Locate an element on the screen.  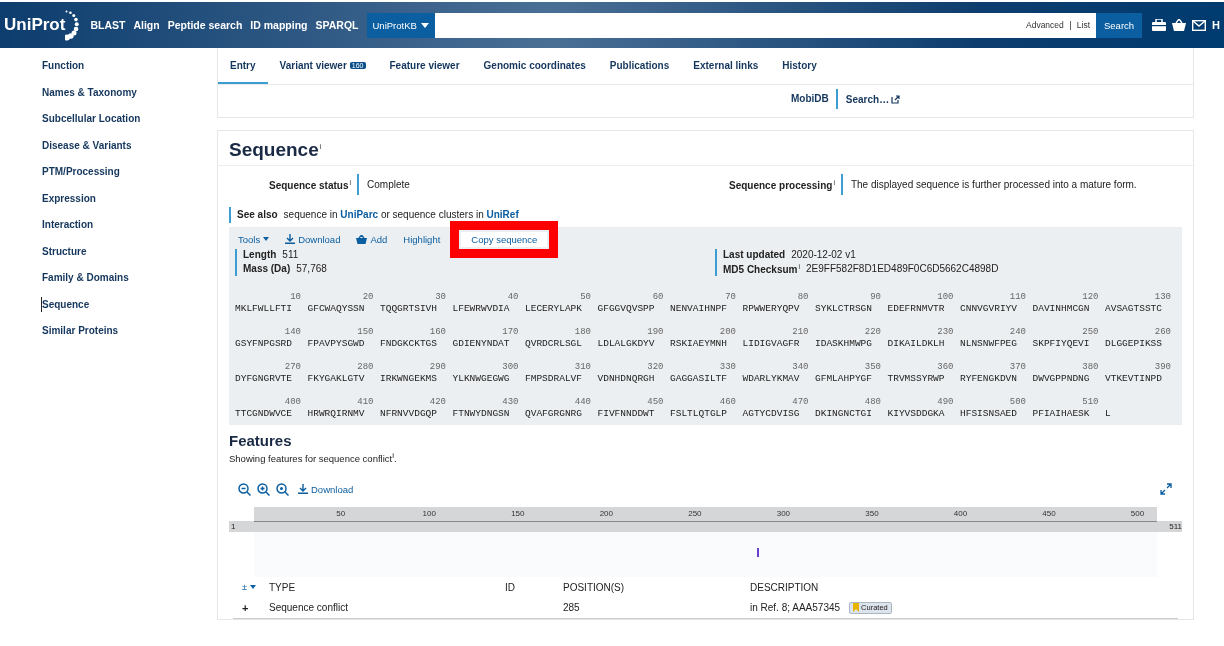
residue-number: 250 is located at coordinates (1090, 332).